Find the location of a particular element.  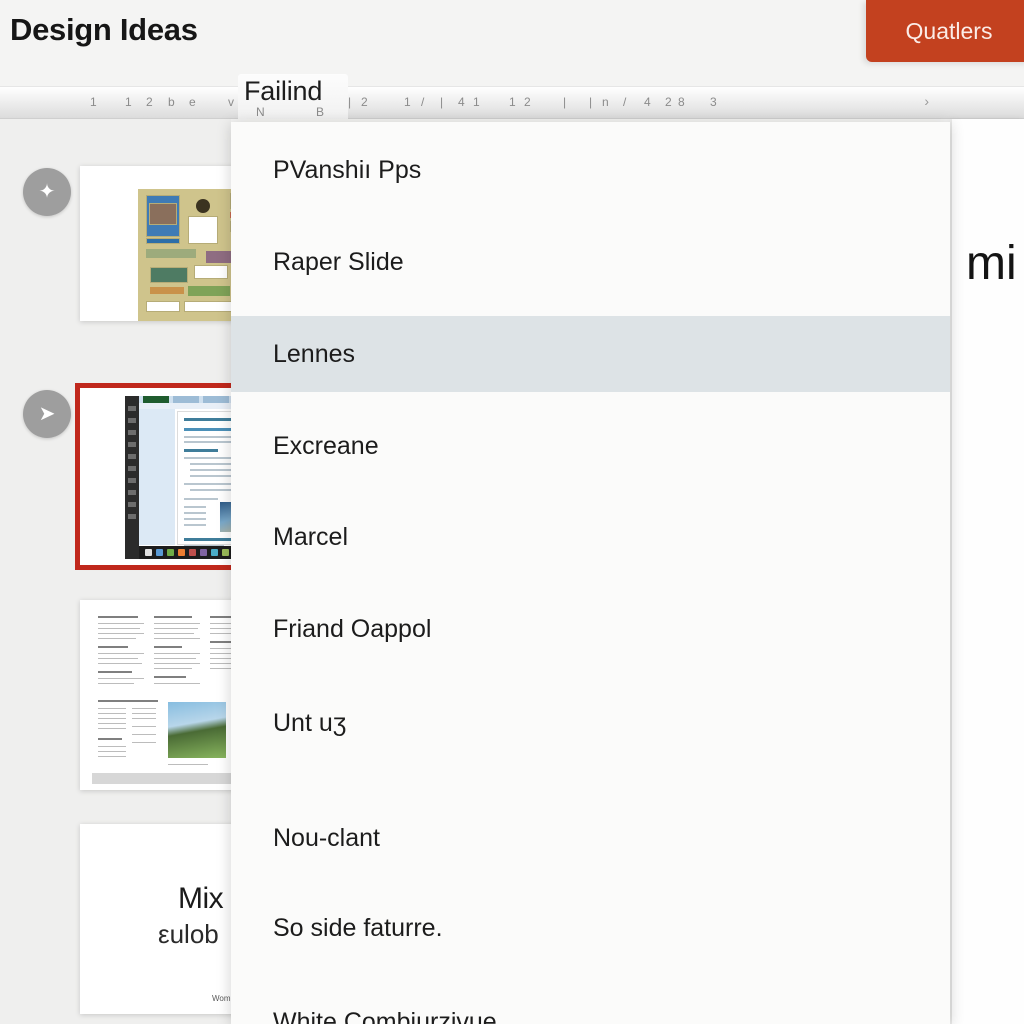

add-slide-button: ✦ is located at coordinates (47, 192).